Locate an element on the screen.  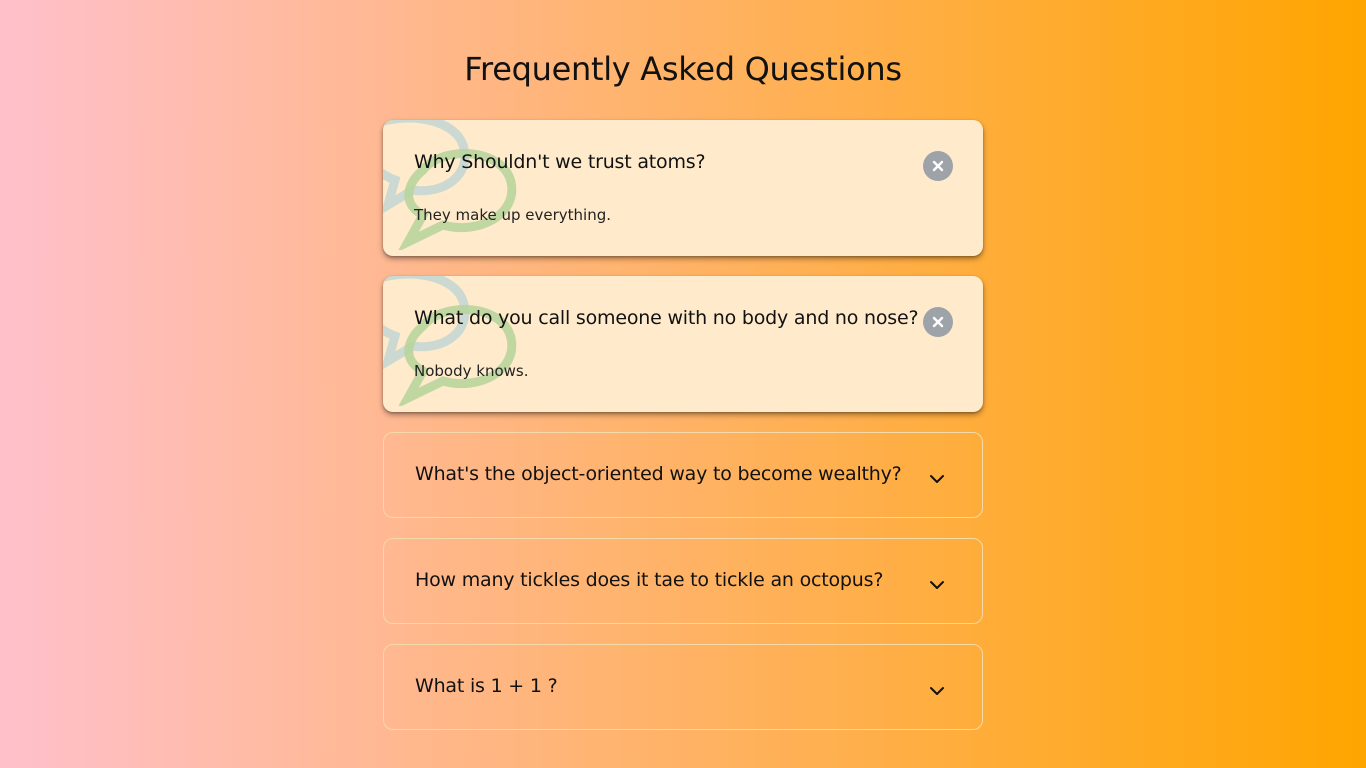
faq-item: What is 1 + 1 ? is located at coordinates (683, 687).